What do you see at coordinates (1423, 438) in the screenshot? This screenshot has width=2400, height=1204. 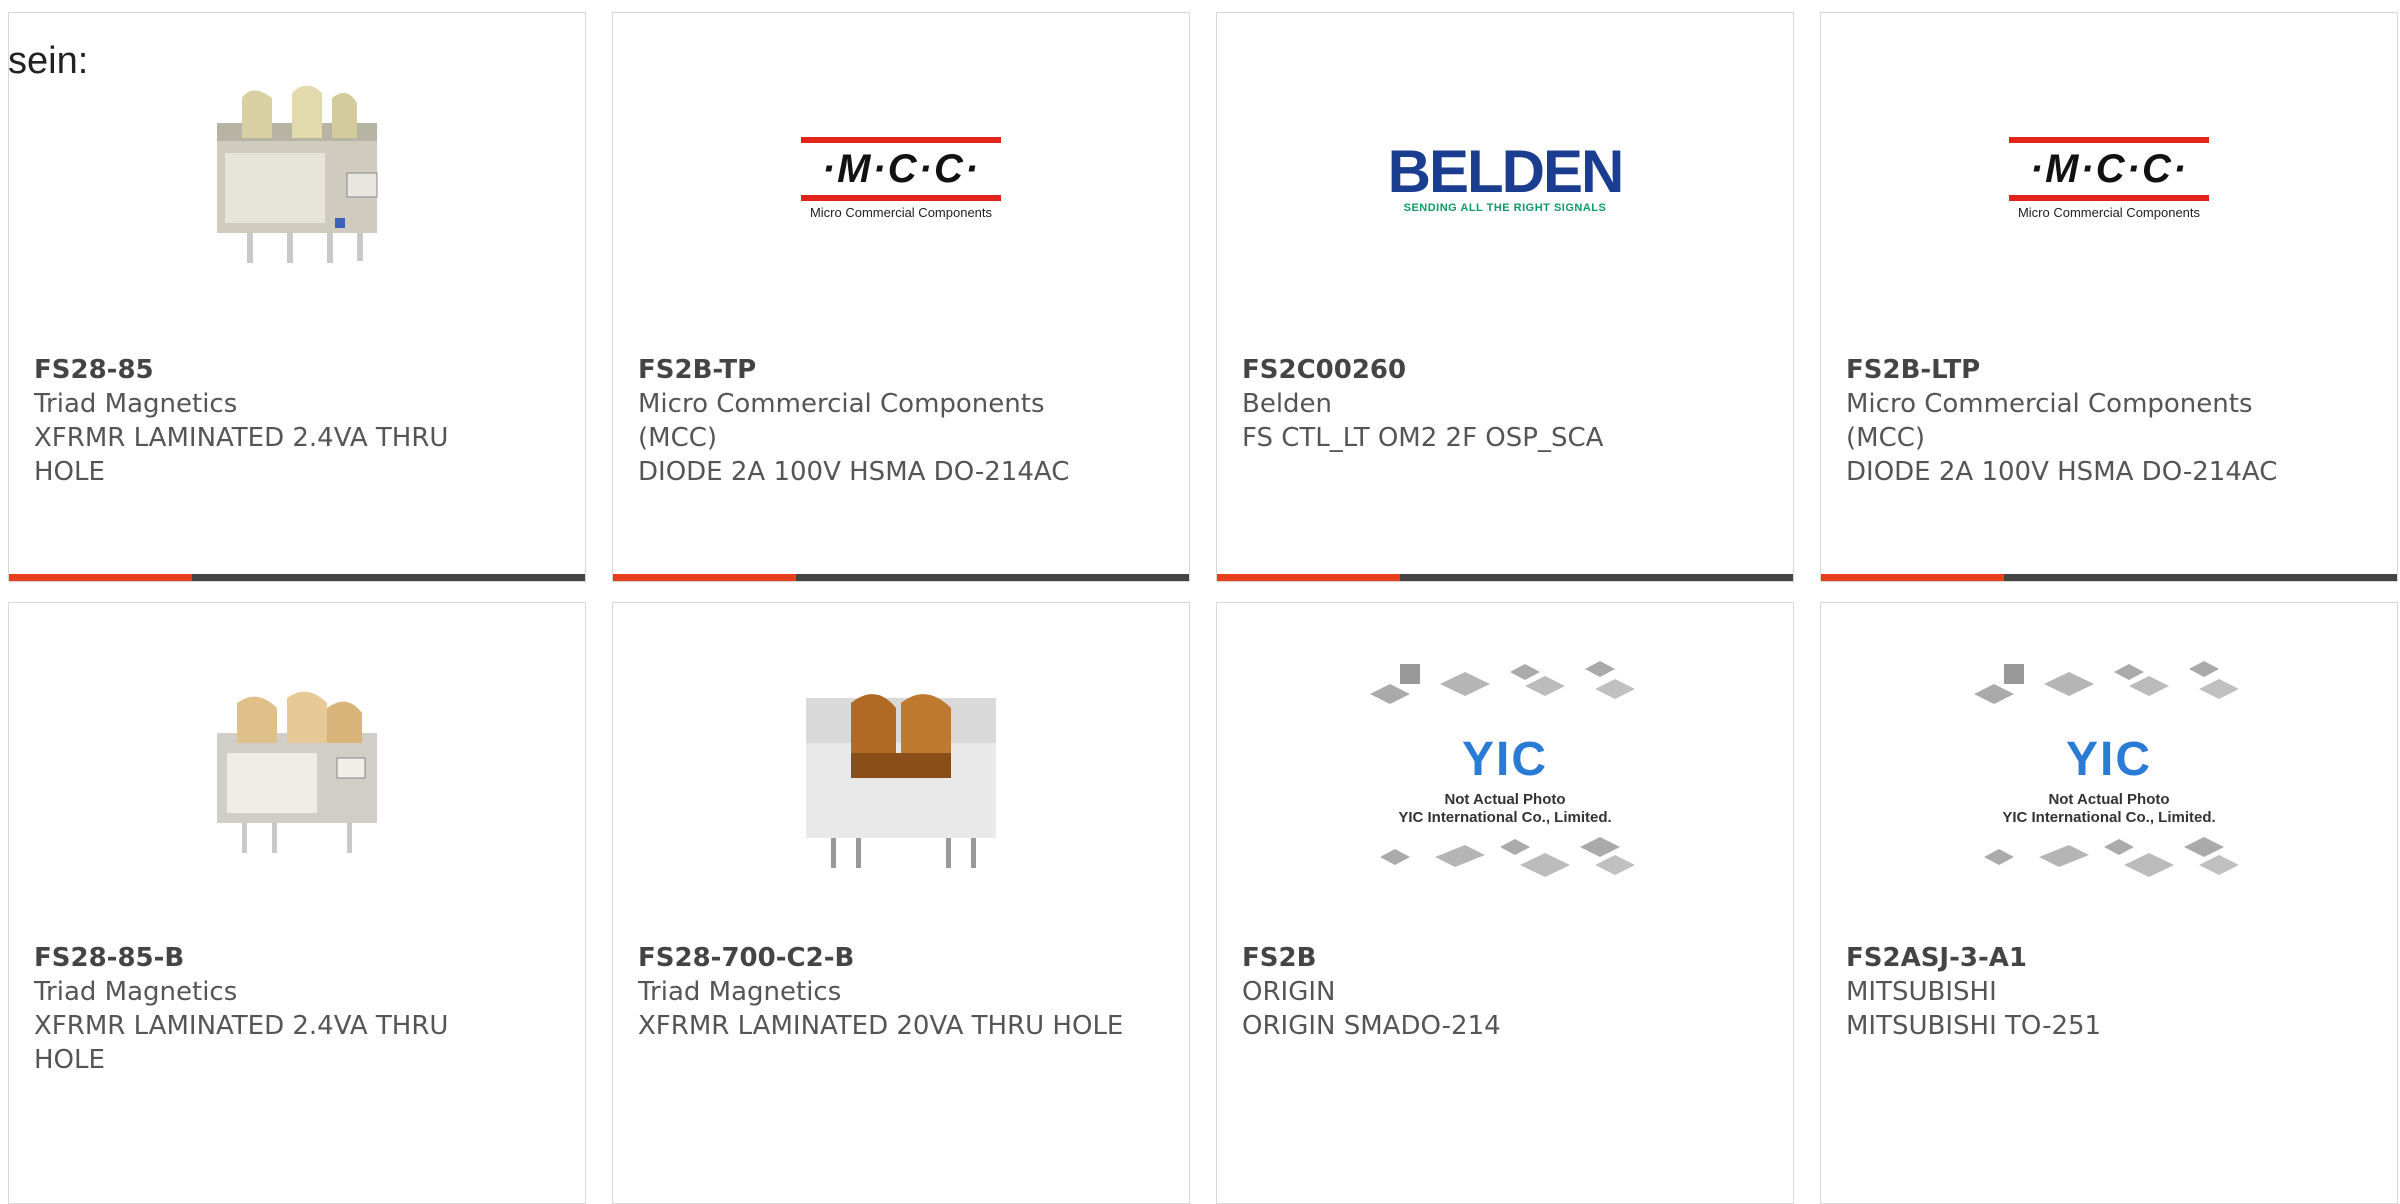 I see `description: FS CTL_LT OM2 2F OSP_SCA` at bounding box center [1423, 438].